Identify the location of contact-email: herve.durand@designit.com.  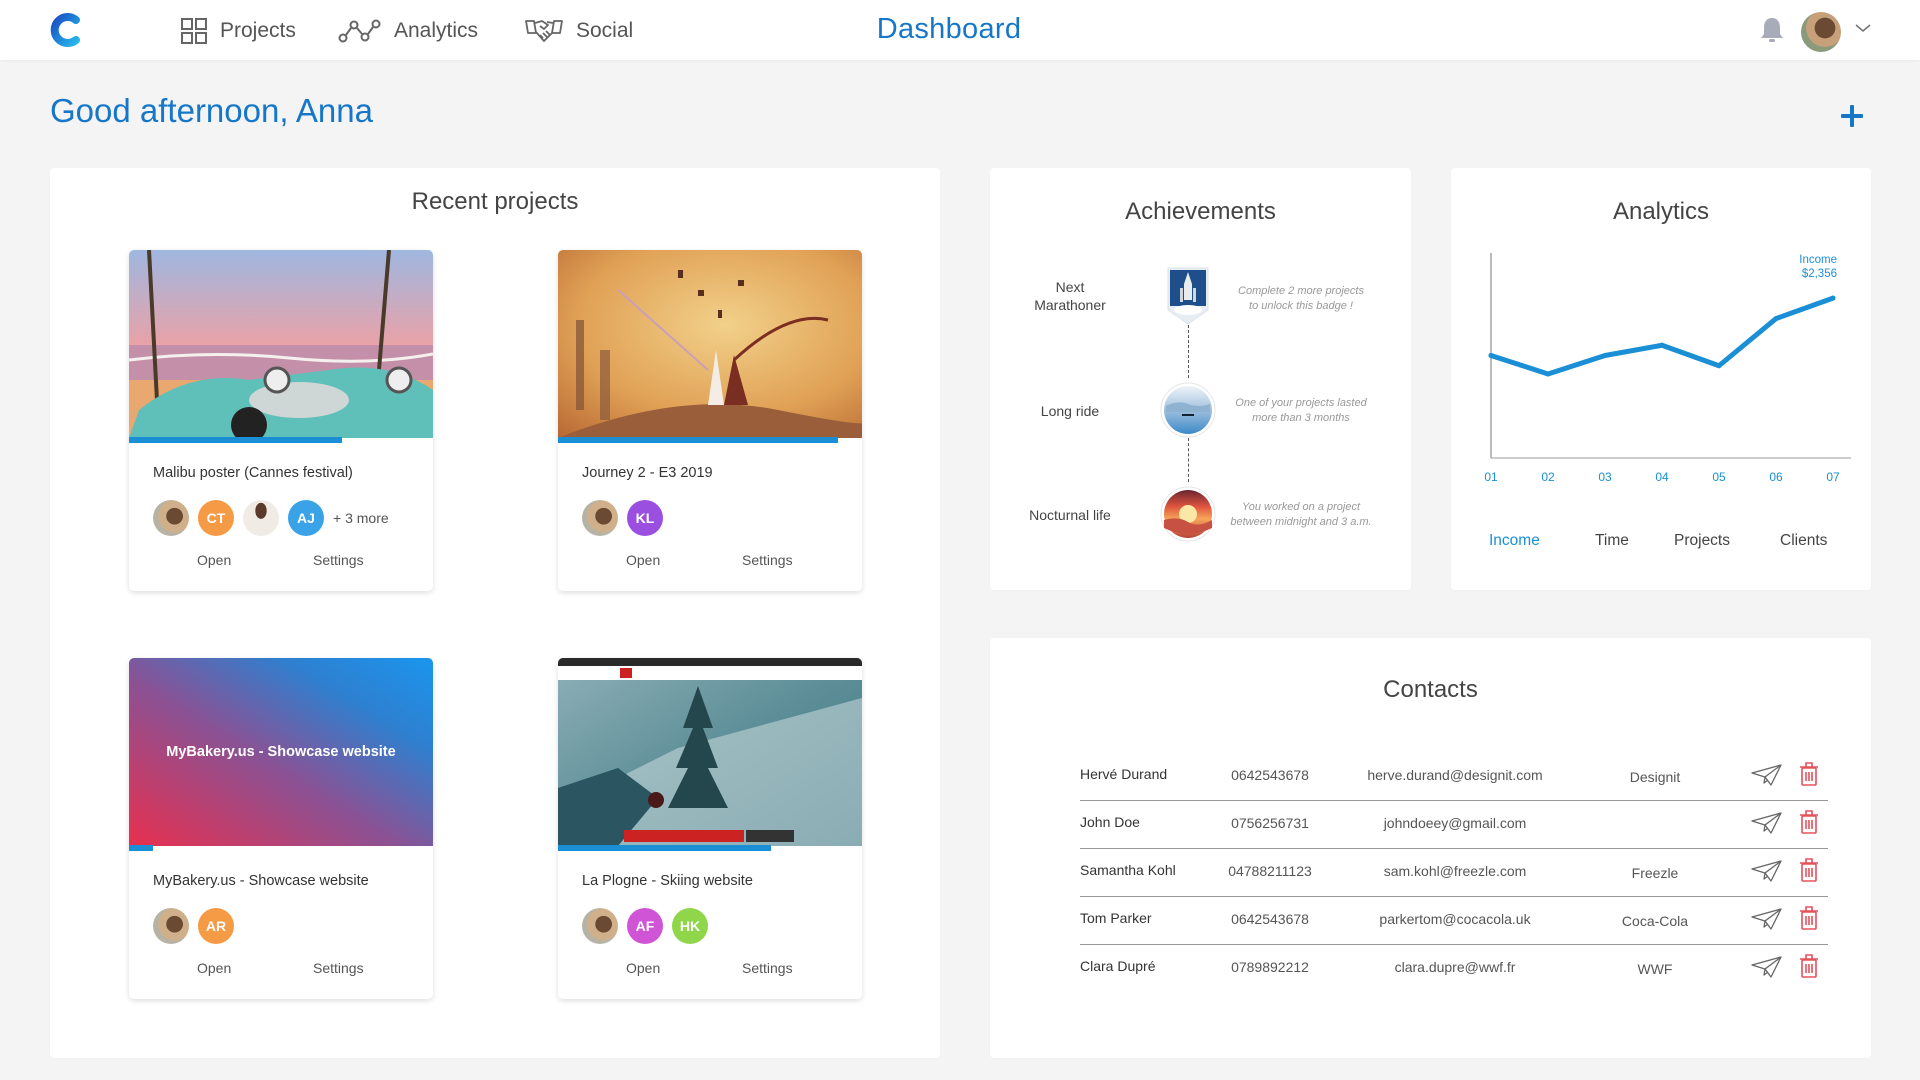
(1455, 775).